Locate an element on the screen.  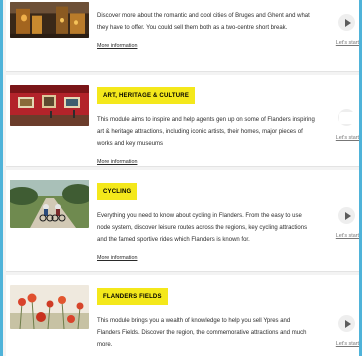
art-more-link: More information is located at coordinates (117, 162).